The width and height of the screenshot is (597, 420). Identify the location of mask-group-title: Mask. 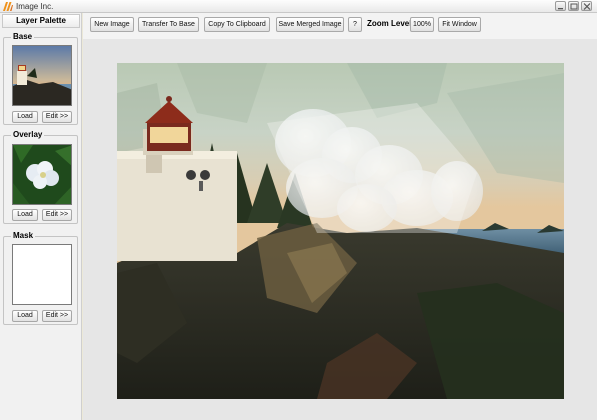
(23, 236).